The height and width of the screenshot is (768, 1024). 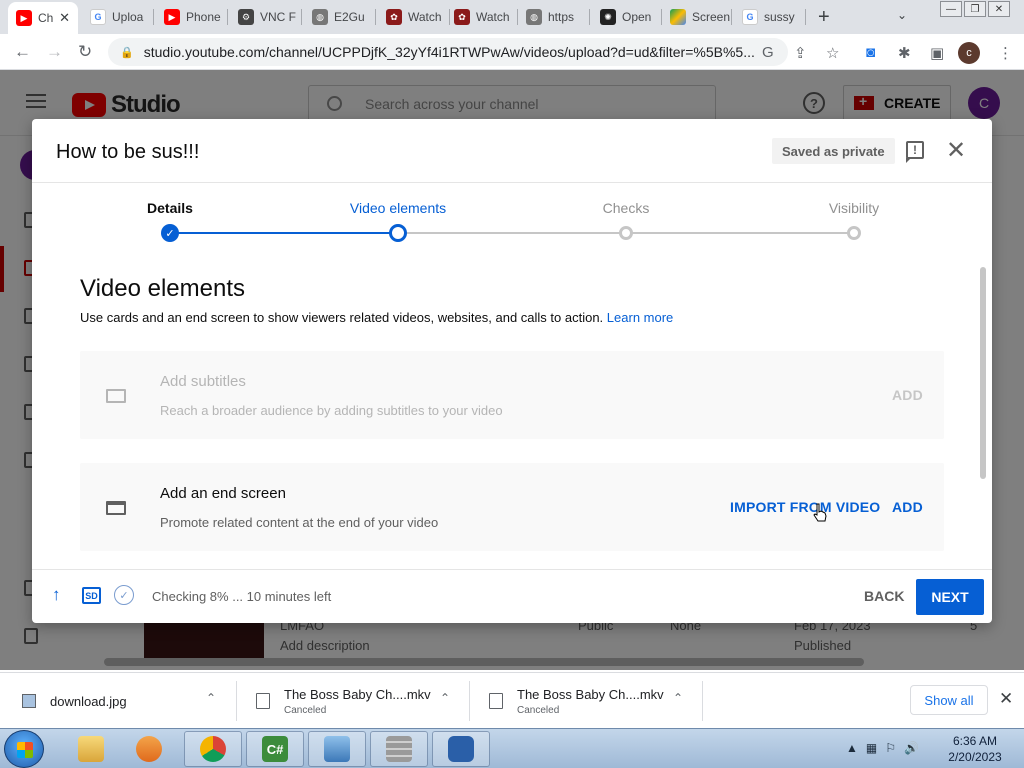 I want to click on tab-youtube-studio: ▶ Ch ✕, so click(x=43, y=18).